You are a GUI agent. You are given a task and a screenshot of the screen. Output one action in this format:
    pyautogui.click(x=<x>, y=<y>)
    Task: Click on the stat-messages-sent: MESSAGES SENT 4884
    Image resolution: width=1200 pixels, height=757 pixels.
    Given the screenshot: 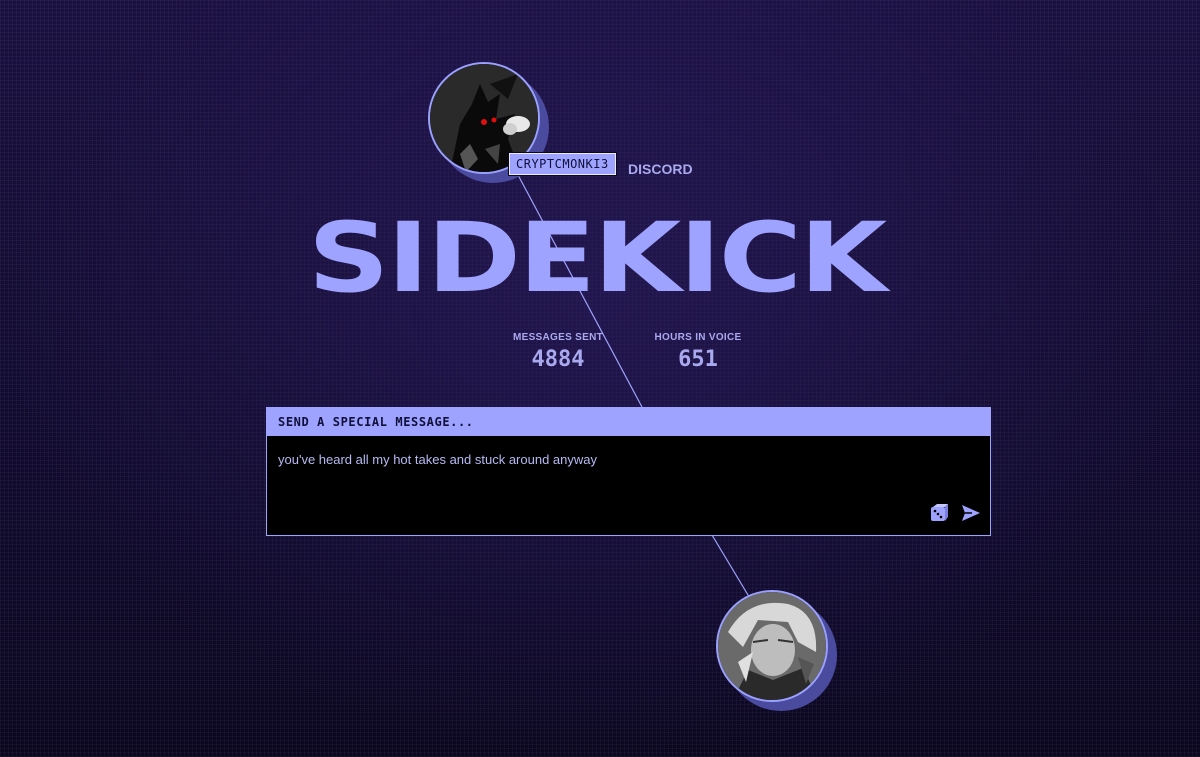 What is the action you would take?
    pyautogui.click(x=558, y=352)
    